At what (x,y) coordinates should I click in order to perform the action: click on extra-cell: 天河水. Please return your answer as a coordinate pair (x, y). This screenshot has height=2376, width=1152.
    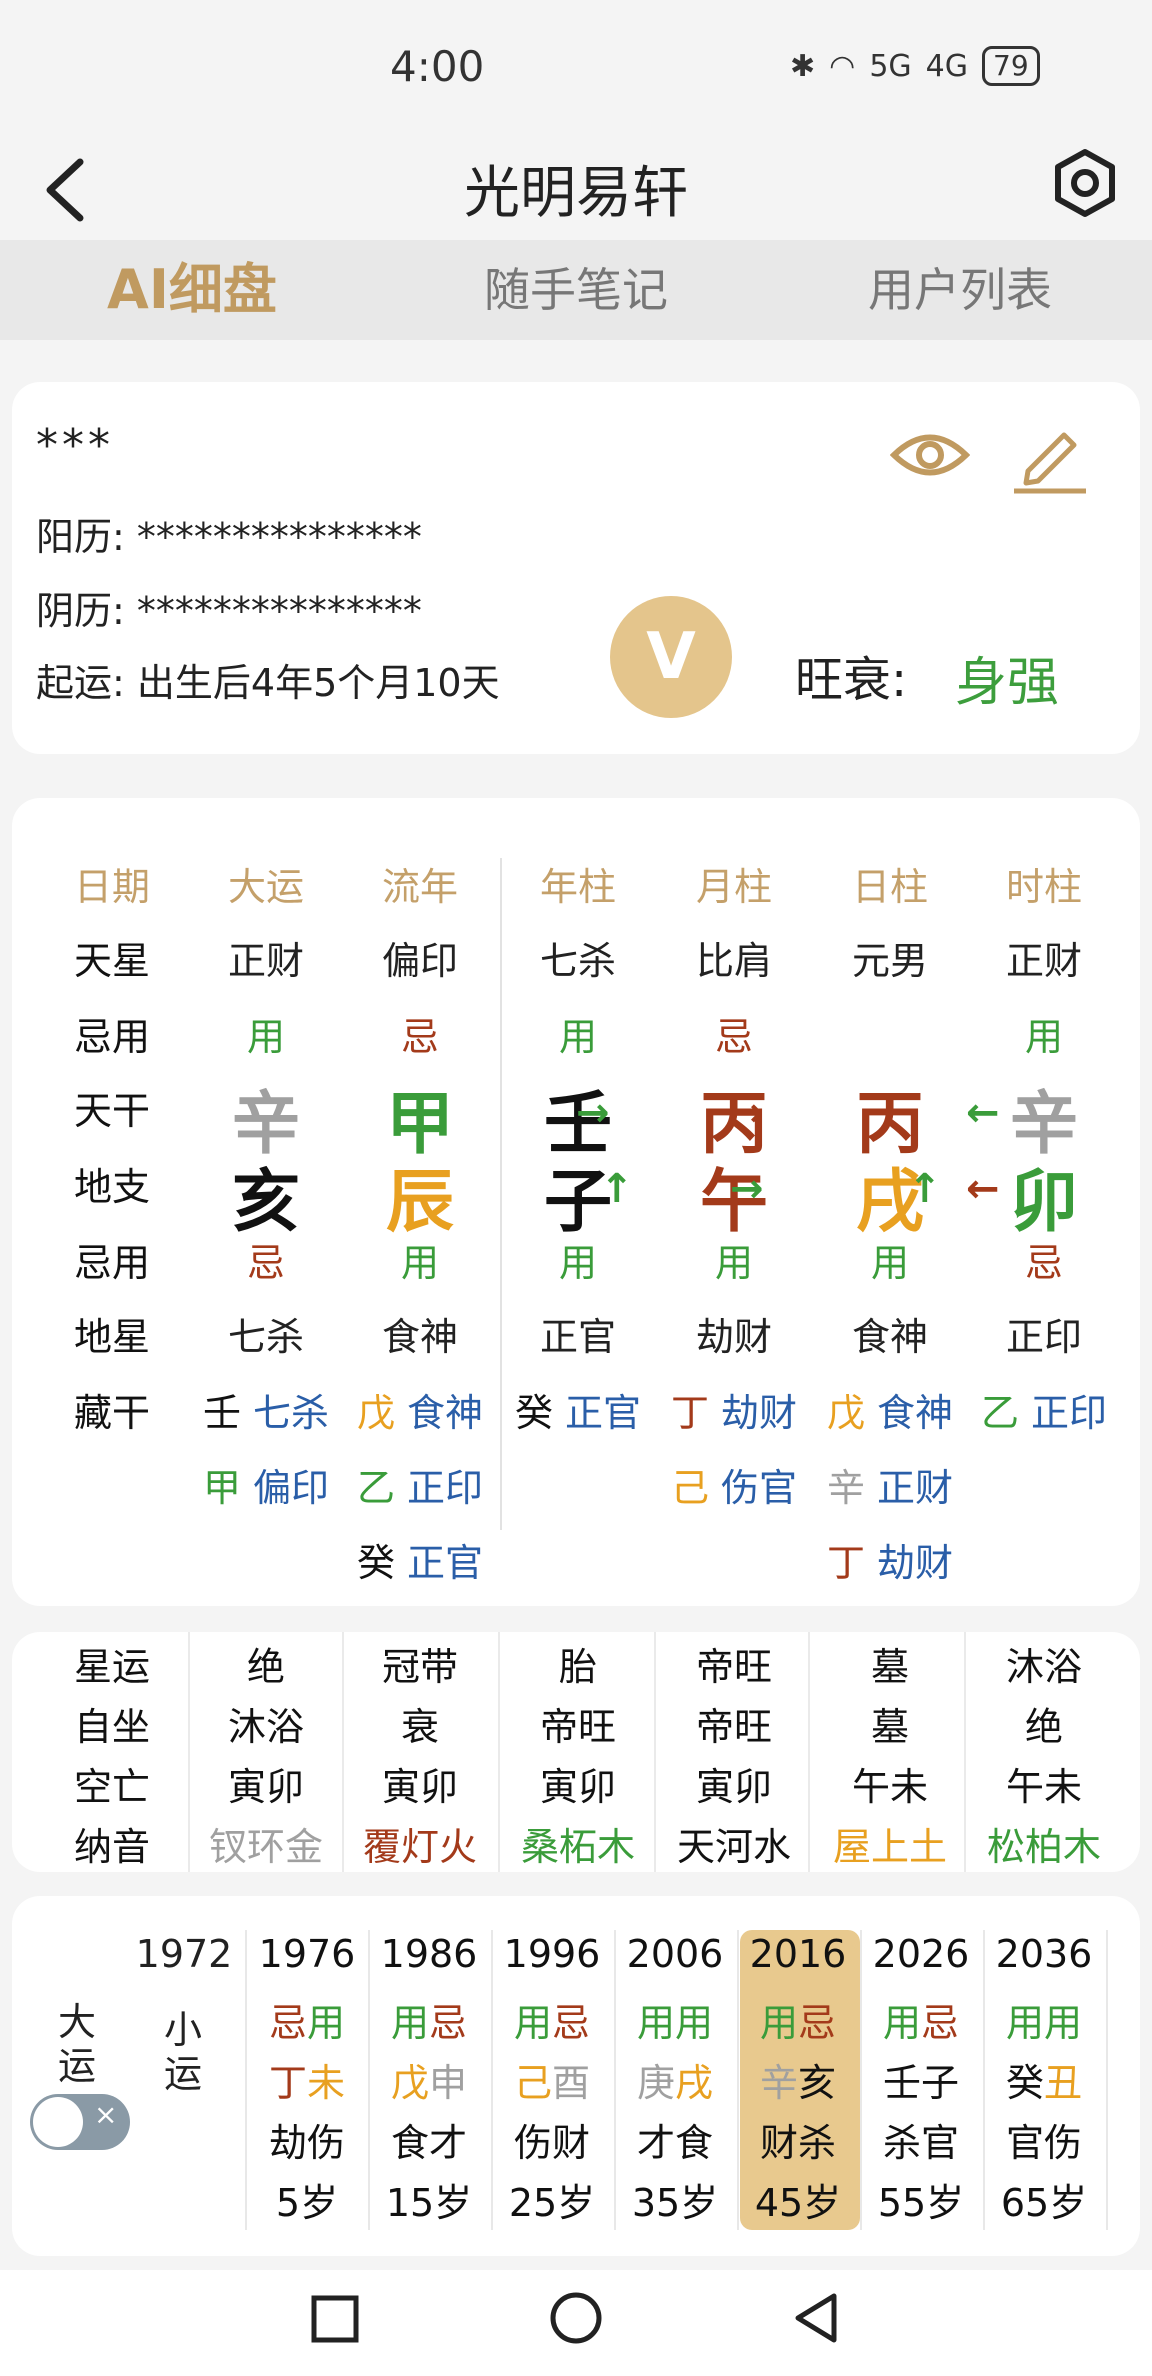
    Looking at the image, I should click on (733, 1847).